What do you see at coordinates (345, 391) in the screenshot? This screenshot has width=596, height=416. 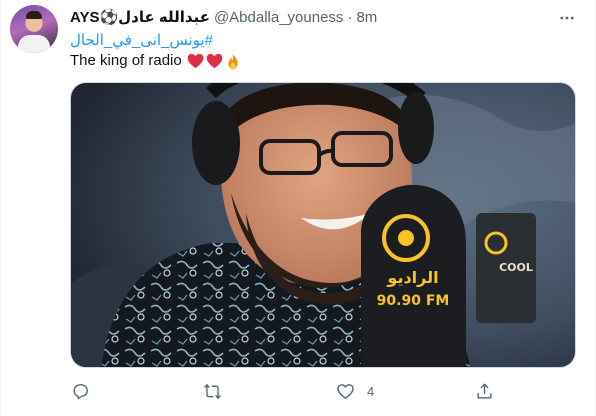 I see `like-icon` at bounding box center [345, 391].